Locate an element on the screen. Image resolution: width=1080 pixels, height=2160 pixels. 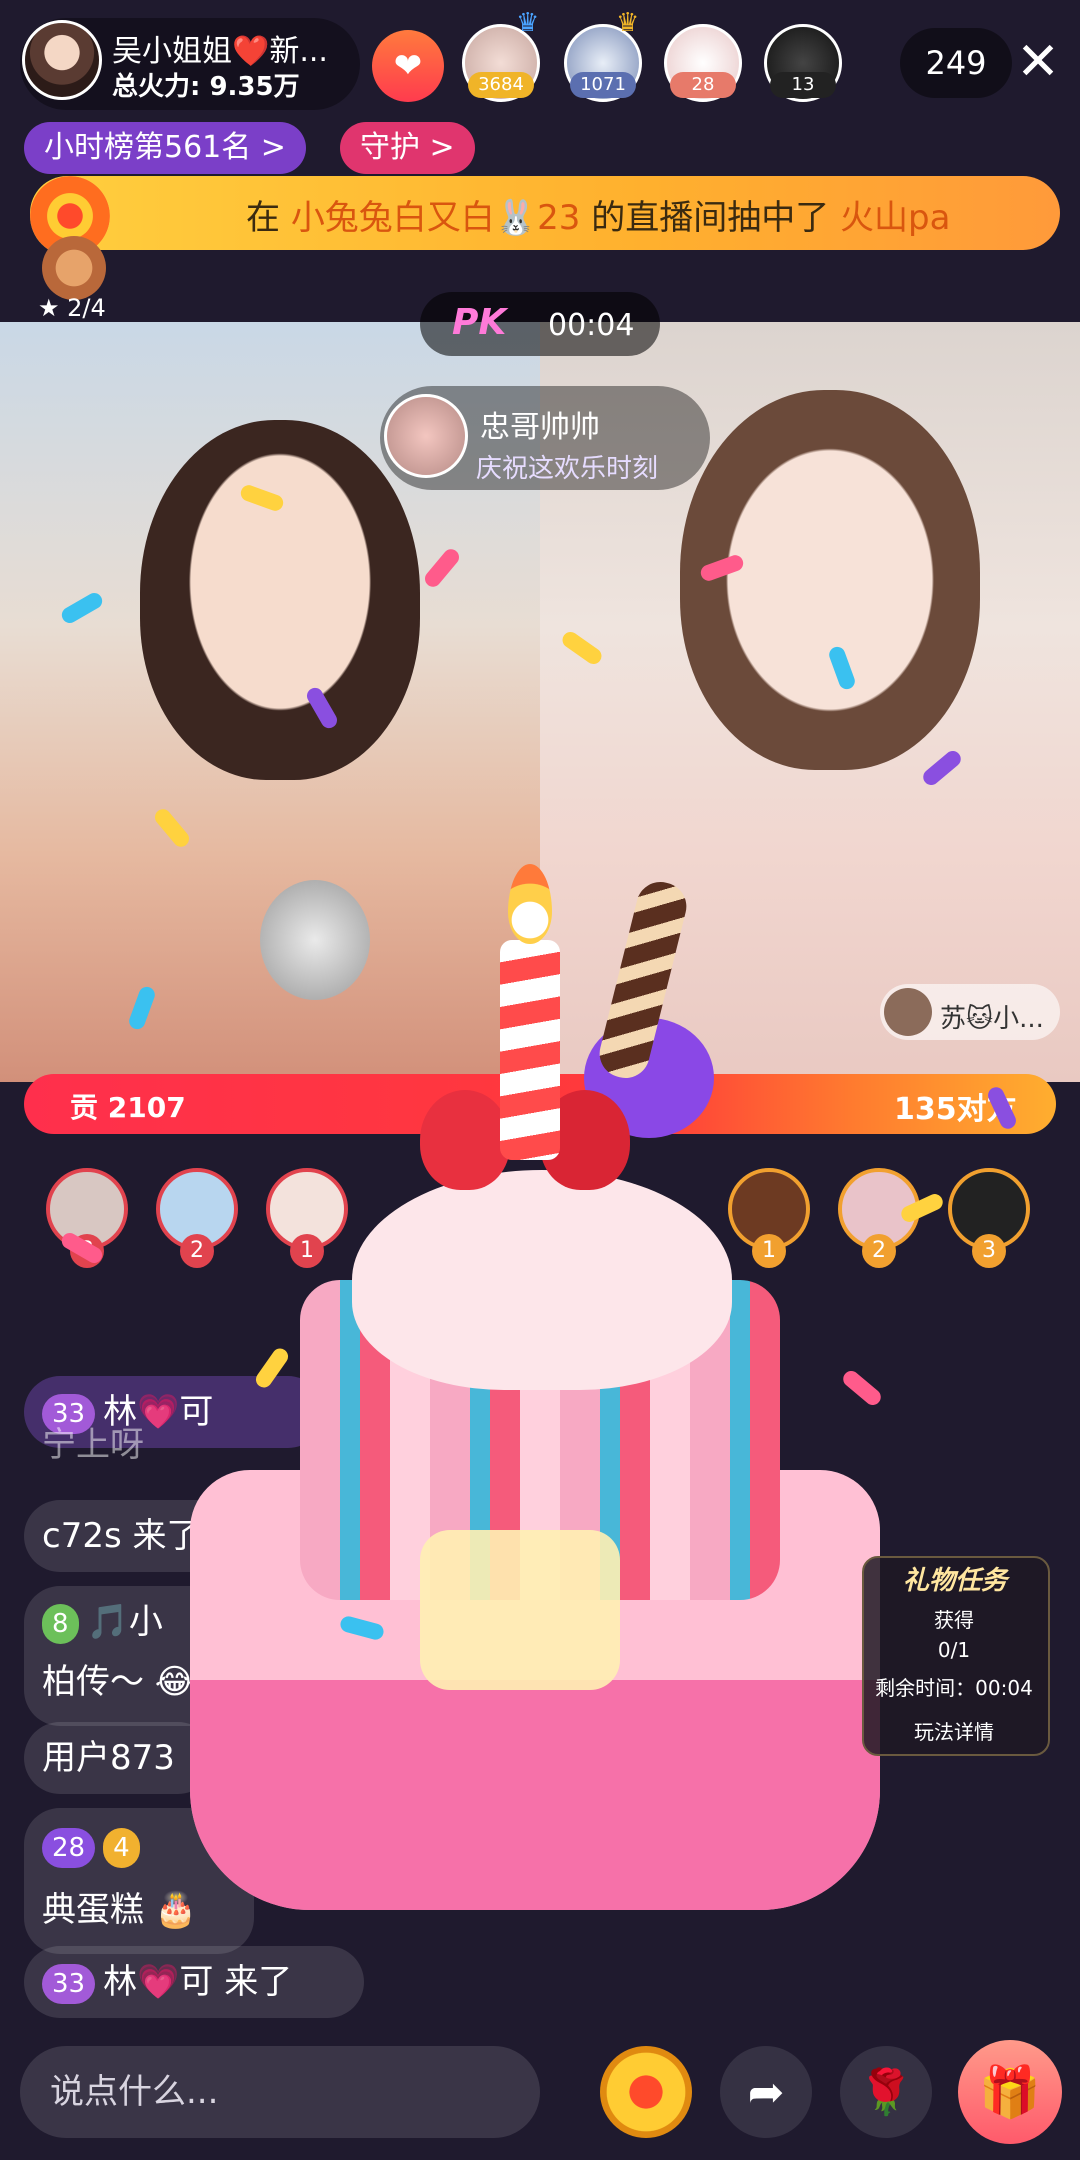
gift-task-details: 玩法详情 is located at coordinates (954, 1730).